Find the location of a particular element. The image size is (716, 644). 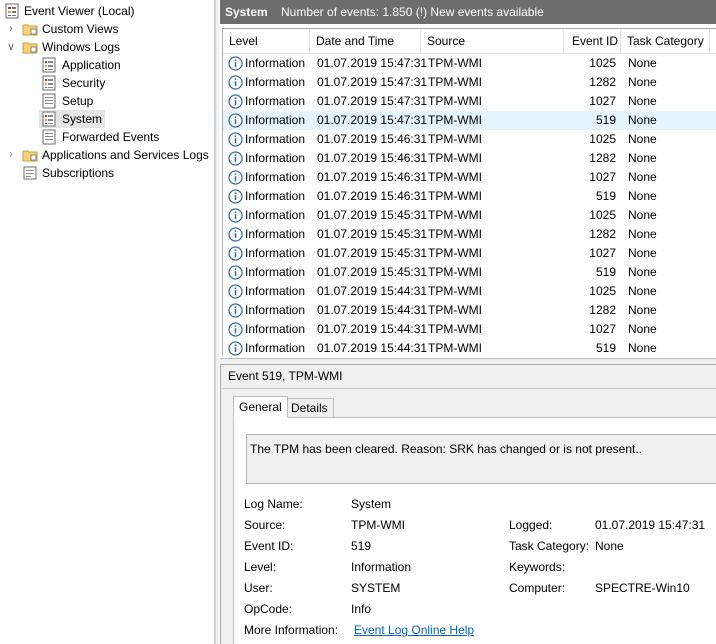

subscriptions-icon is located at coordinates (30, 173).